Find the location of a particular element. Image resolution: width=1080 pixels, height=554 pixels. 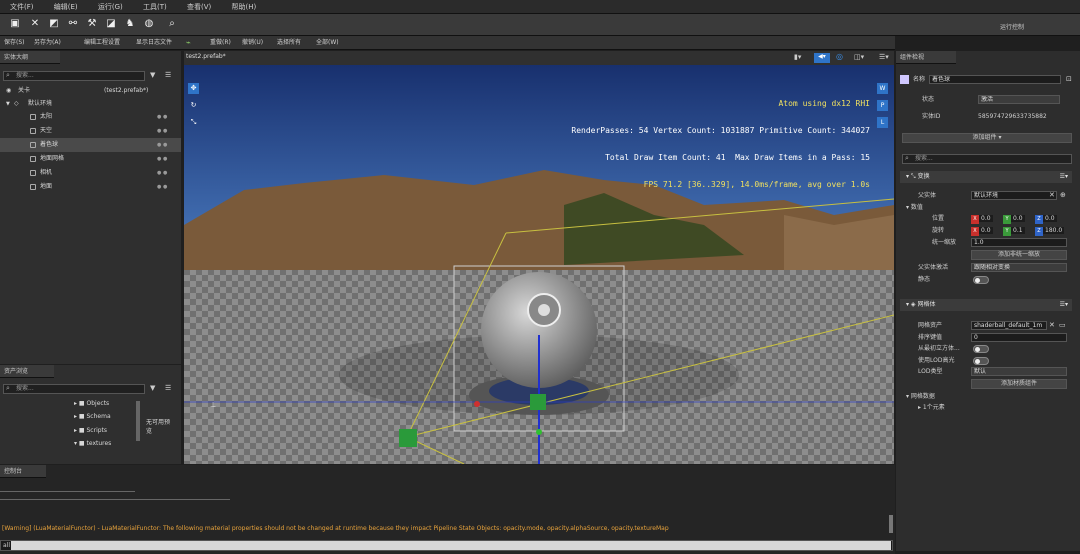

run-control-label: 运行控制 is located at coordinates (1012, 26).